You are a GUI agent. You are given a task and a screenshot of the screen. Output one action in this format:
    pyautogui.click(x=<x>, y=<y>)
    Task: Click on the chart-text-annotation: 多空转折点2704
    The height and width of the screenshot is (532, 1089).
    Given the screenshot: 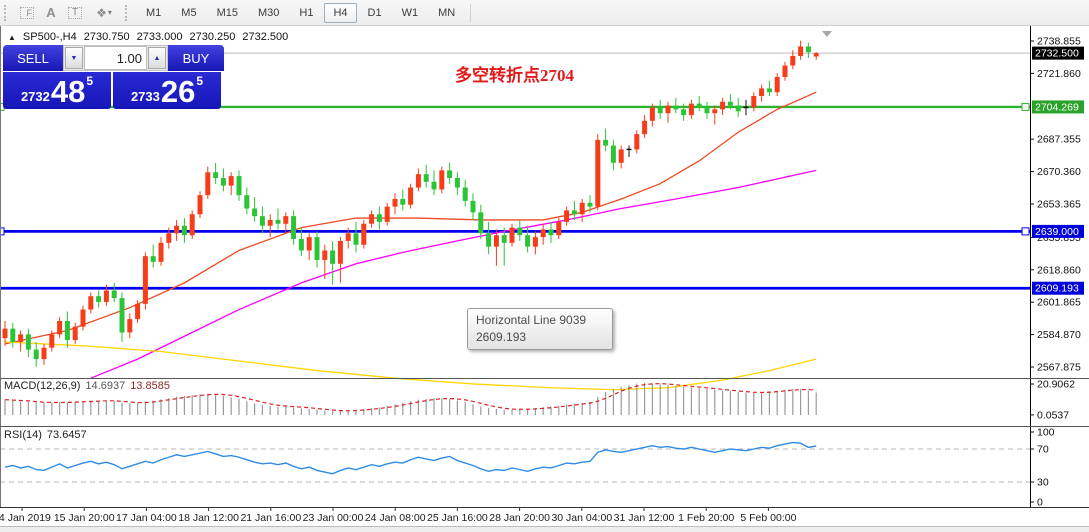 What is the action you would take?
    pyautogui.click(x=514, y=73)
    